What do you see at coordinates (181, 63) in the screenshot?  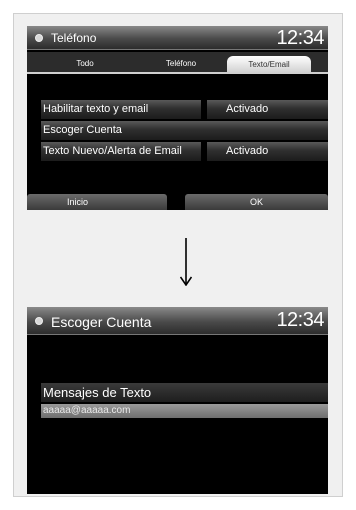 I see `tab-telefono: Teléfono` at bounding box center [181, 63].